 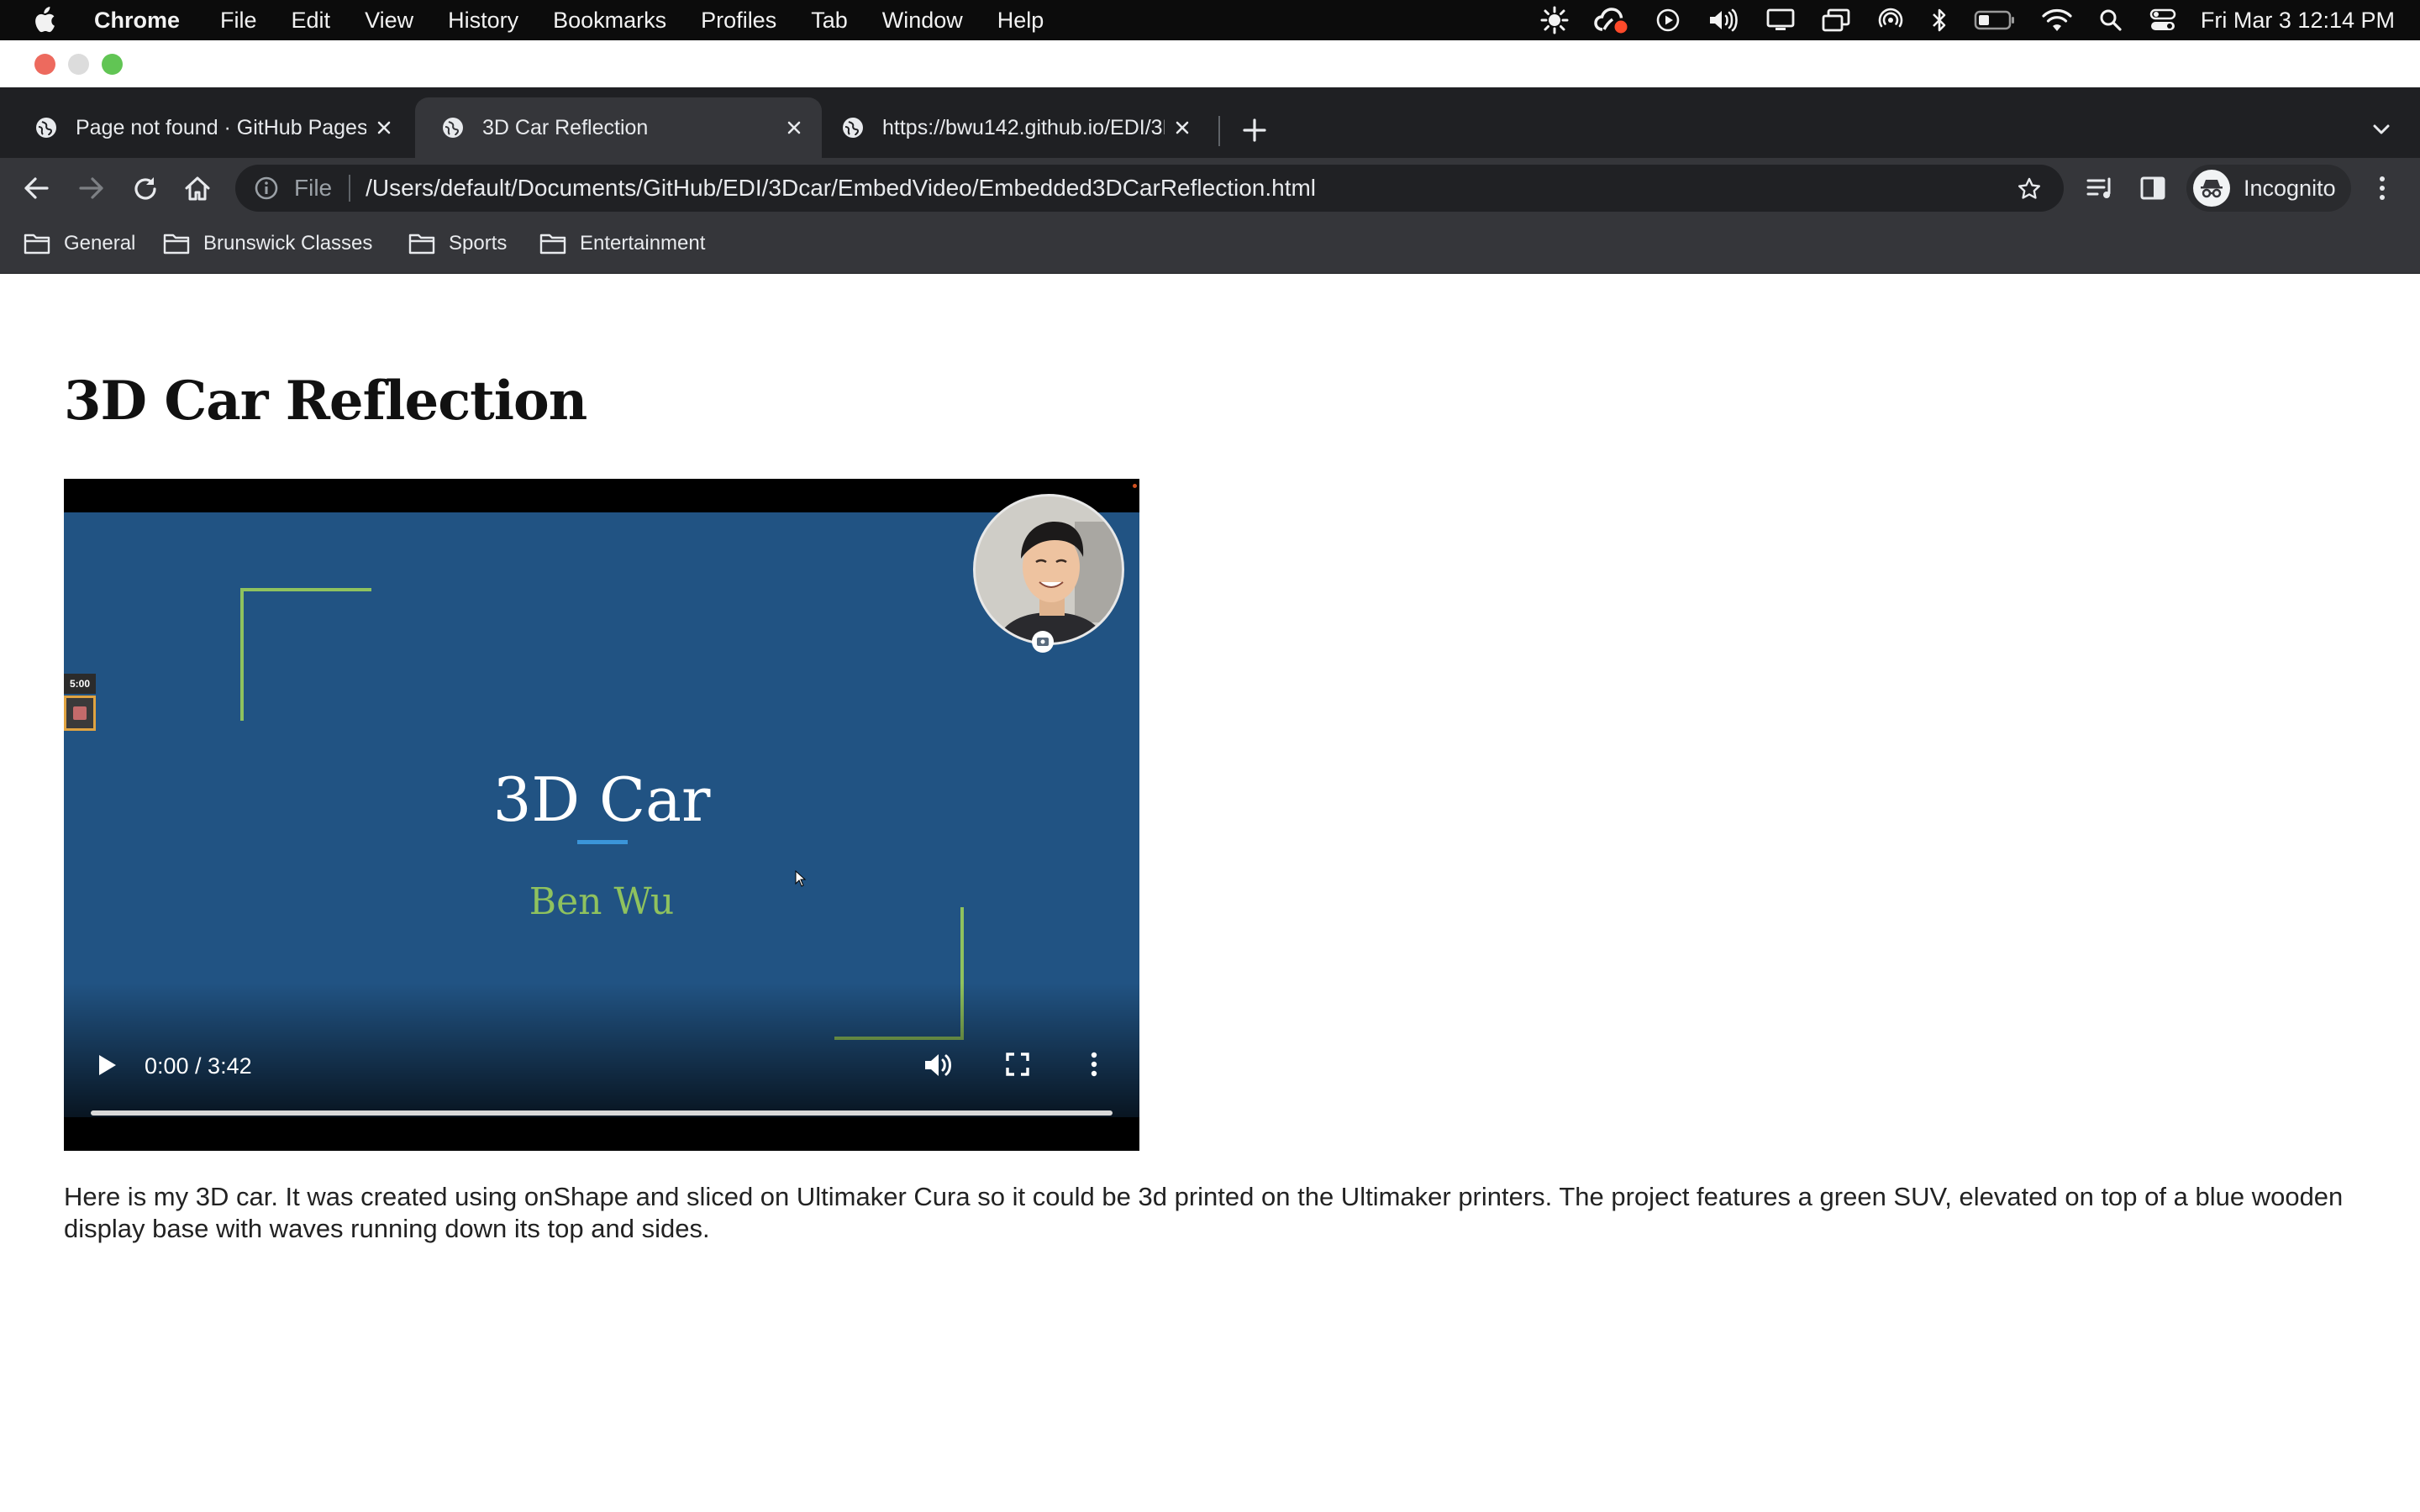 I want to click on webcam-bubble, so click(x=1048, y=569).